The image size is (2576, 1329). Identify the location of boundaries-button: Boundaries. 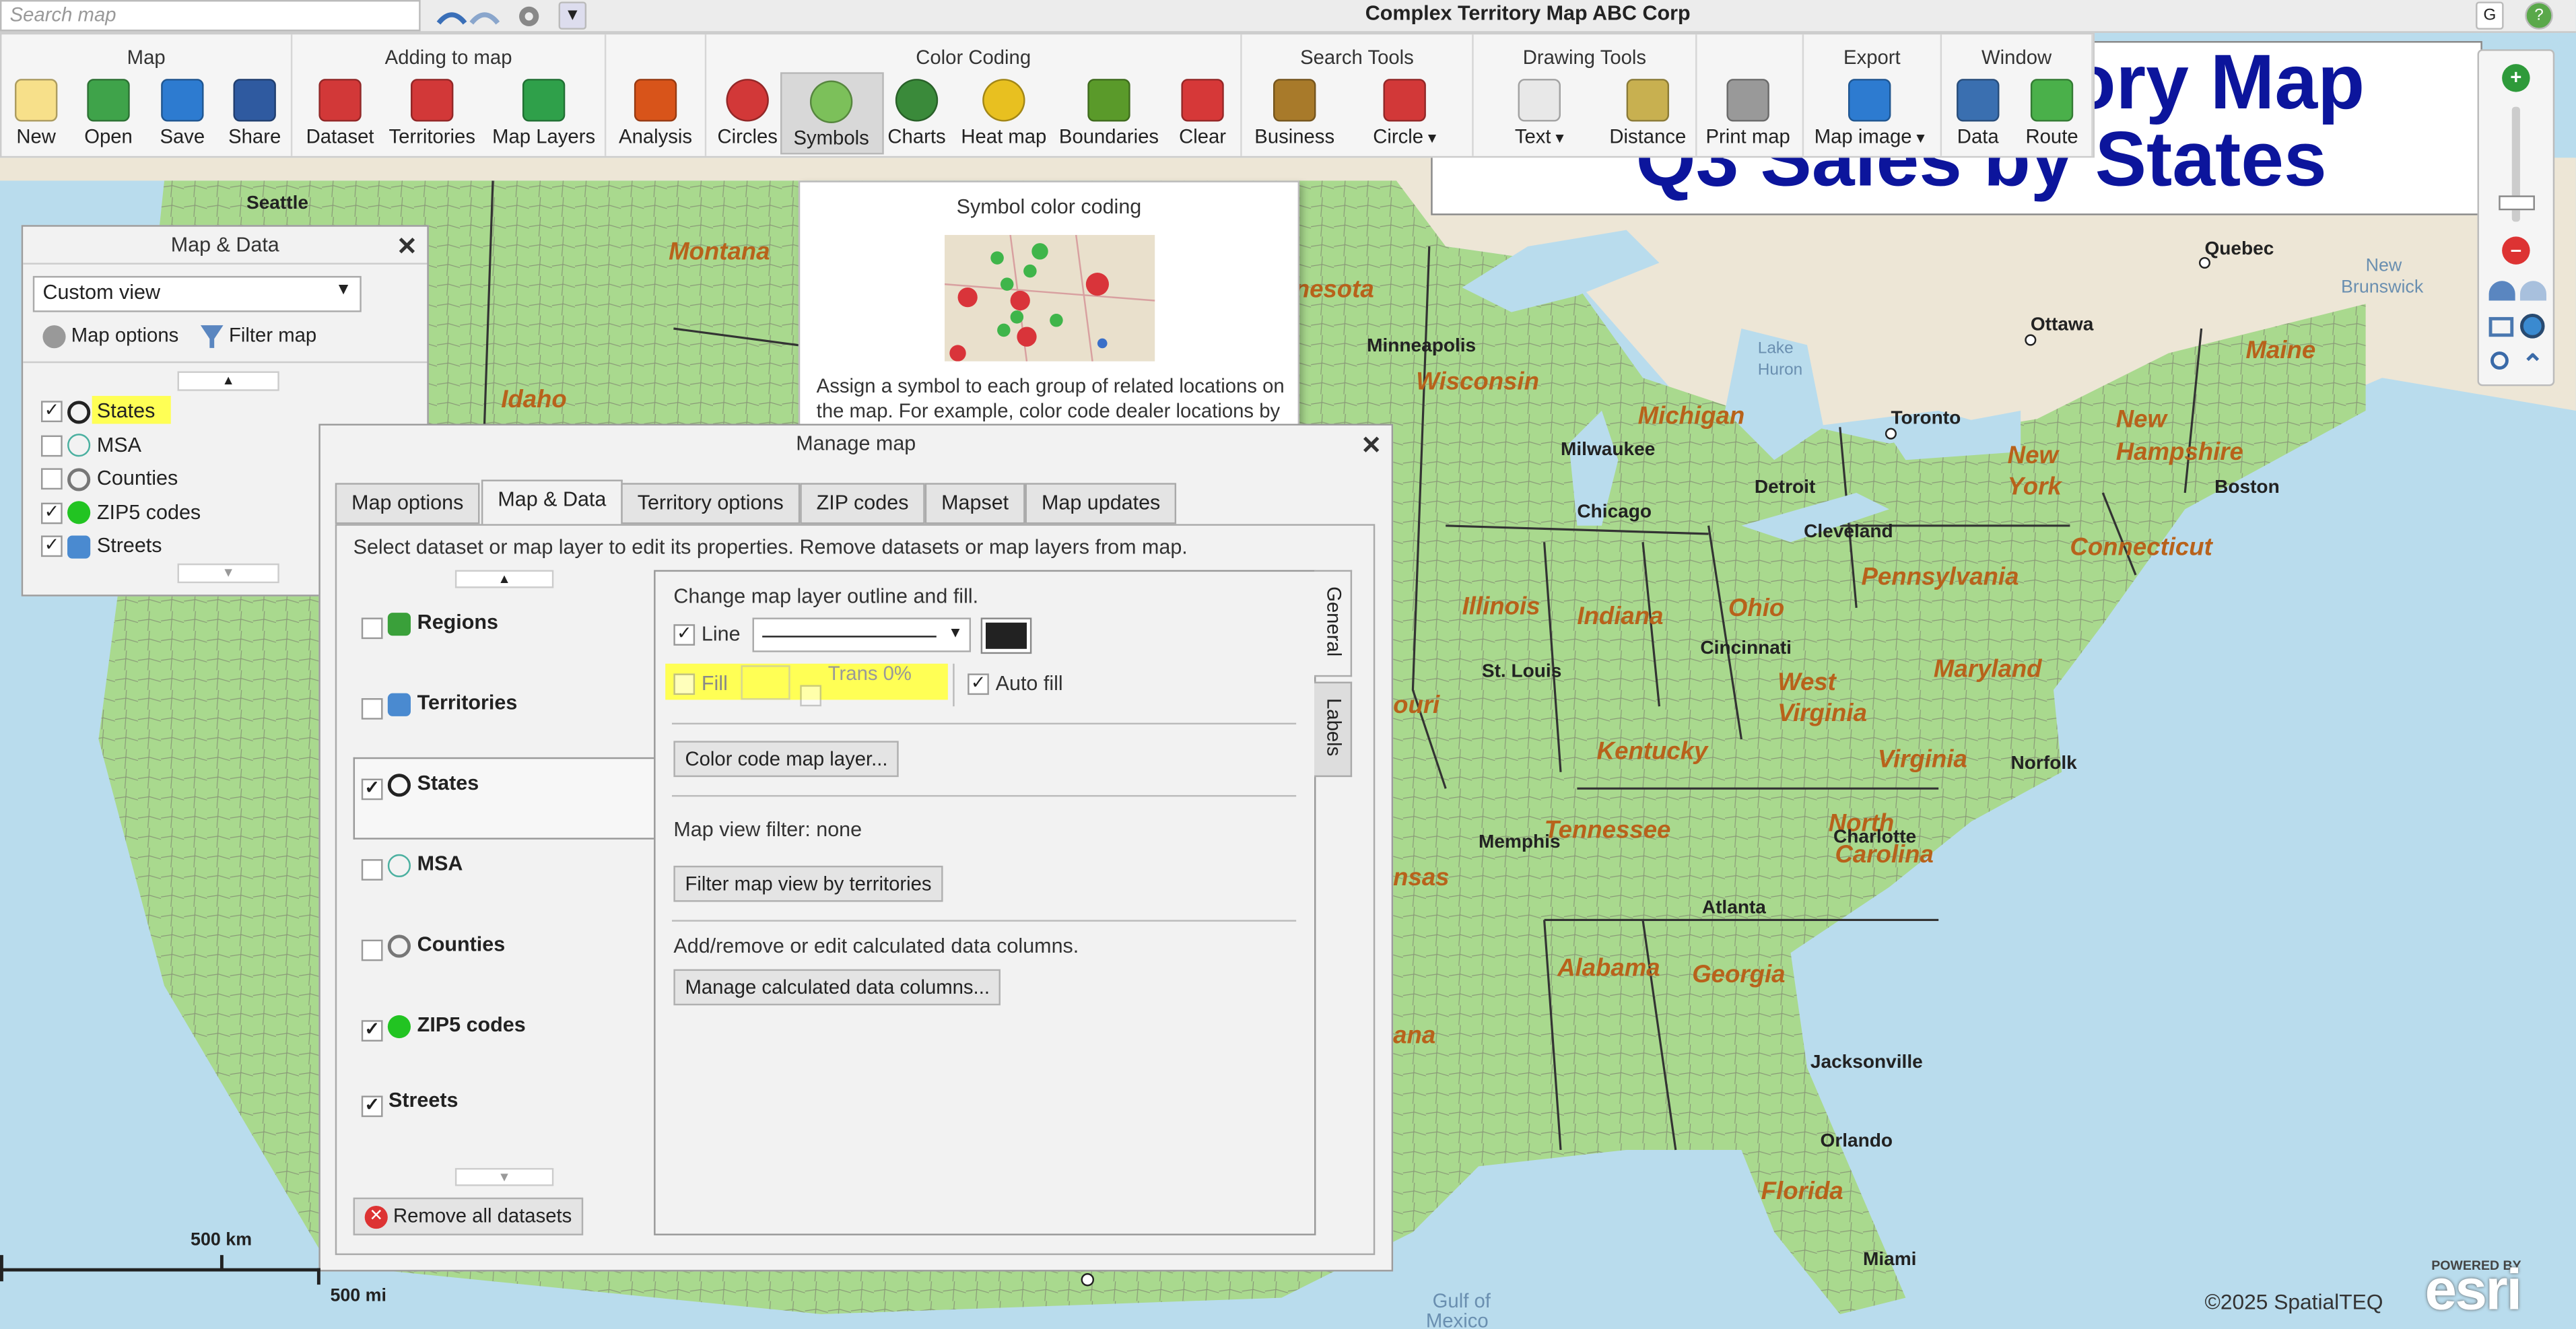
(1109, 113).